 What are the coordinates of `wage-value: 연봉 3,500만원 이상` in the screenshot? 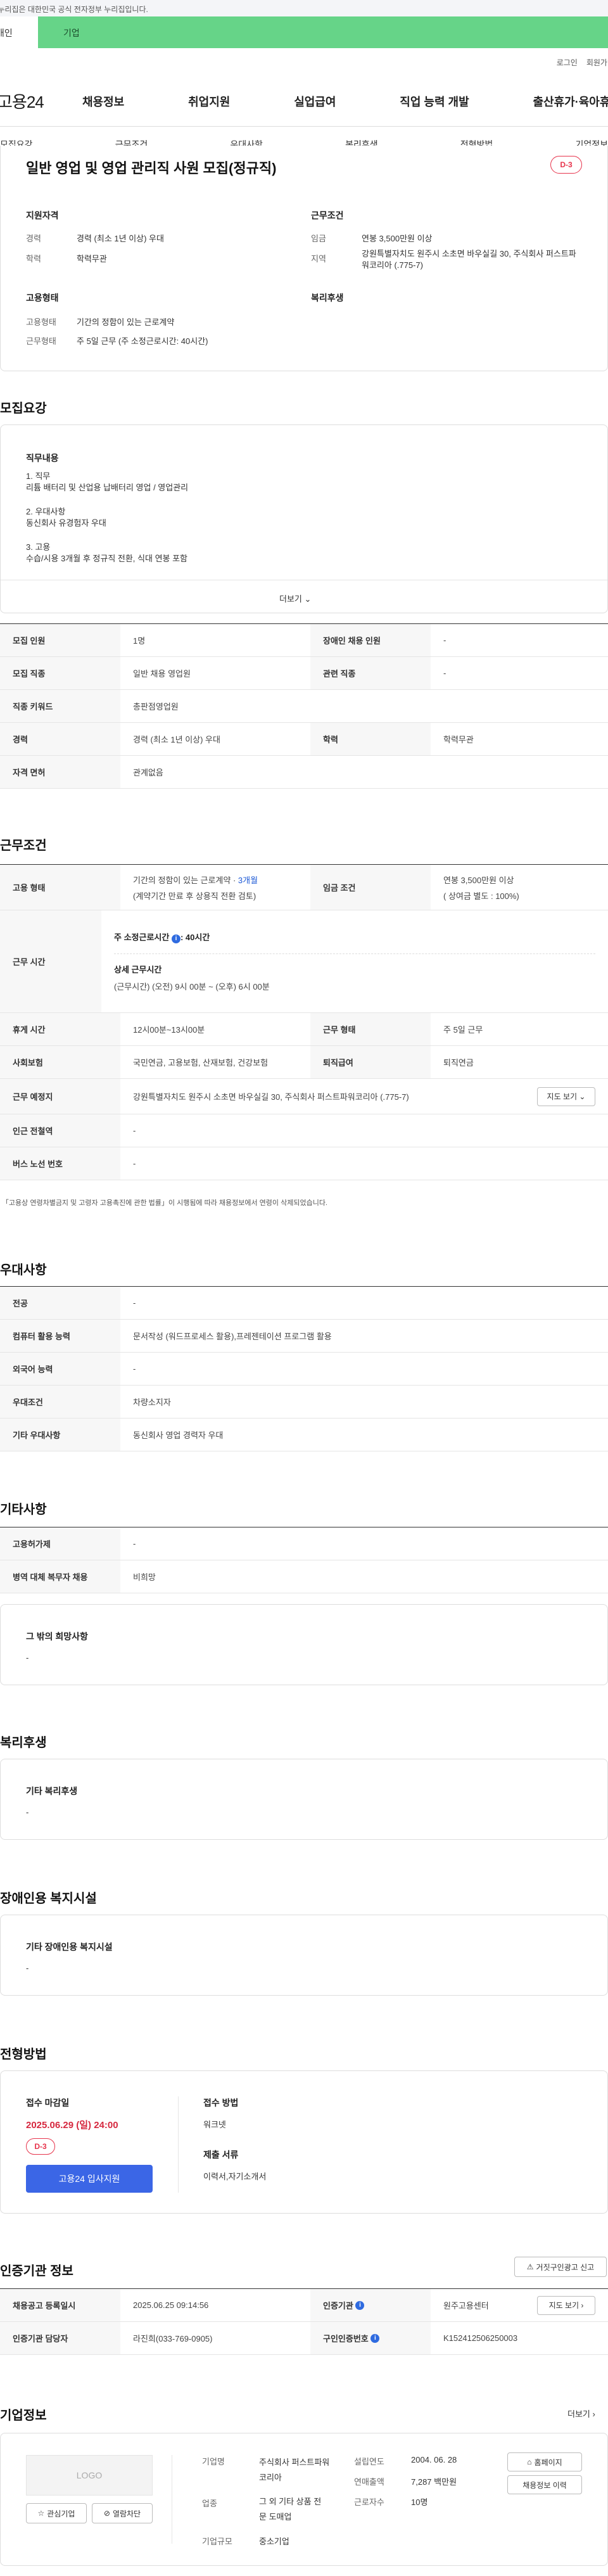 It's located at (397, 239).